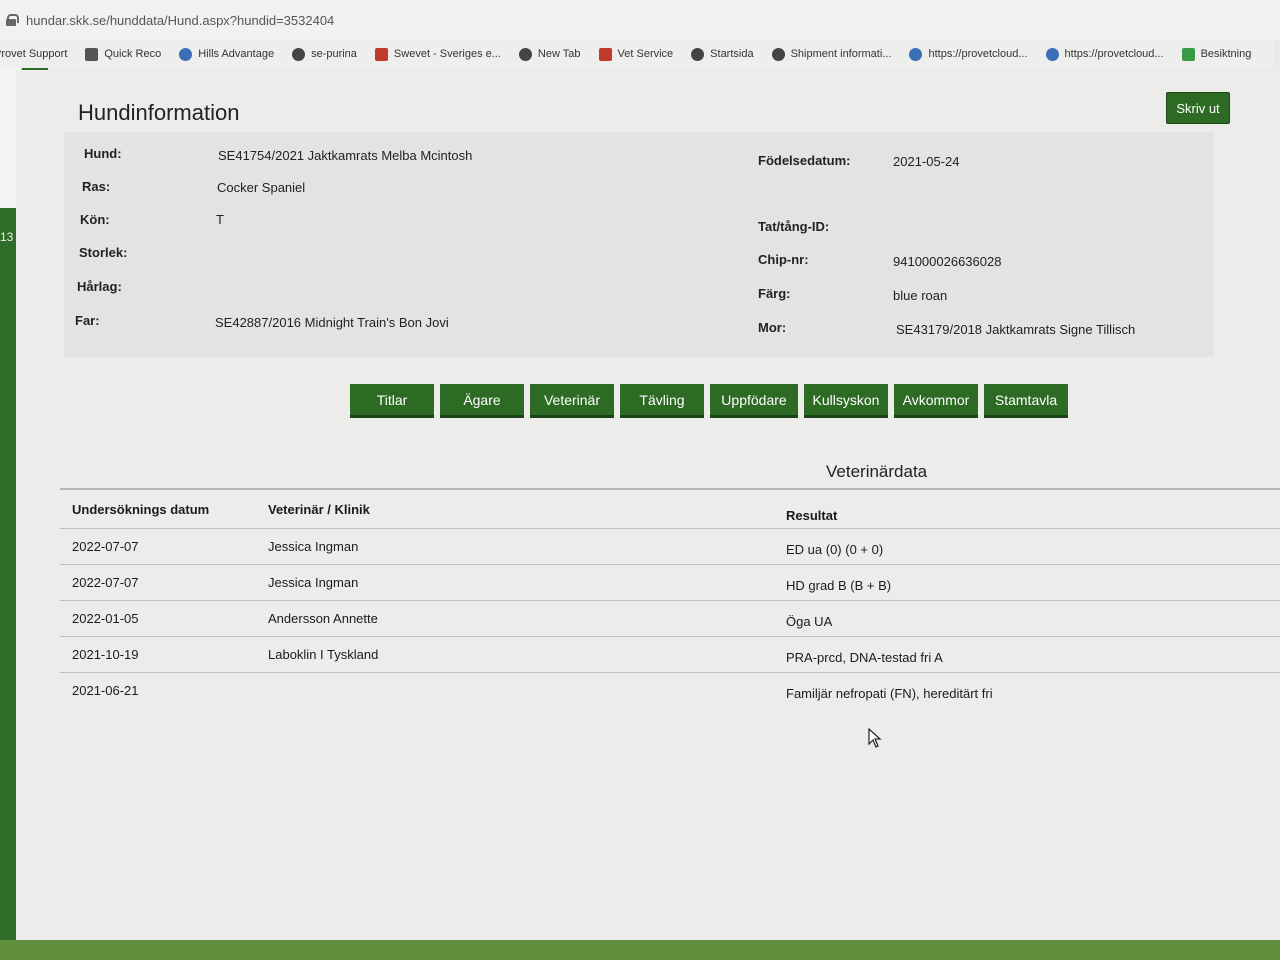  I want to click on far-value: SE42887/2016 Midnight Train's Bon Jovi, so click(332, 322).